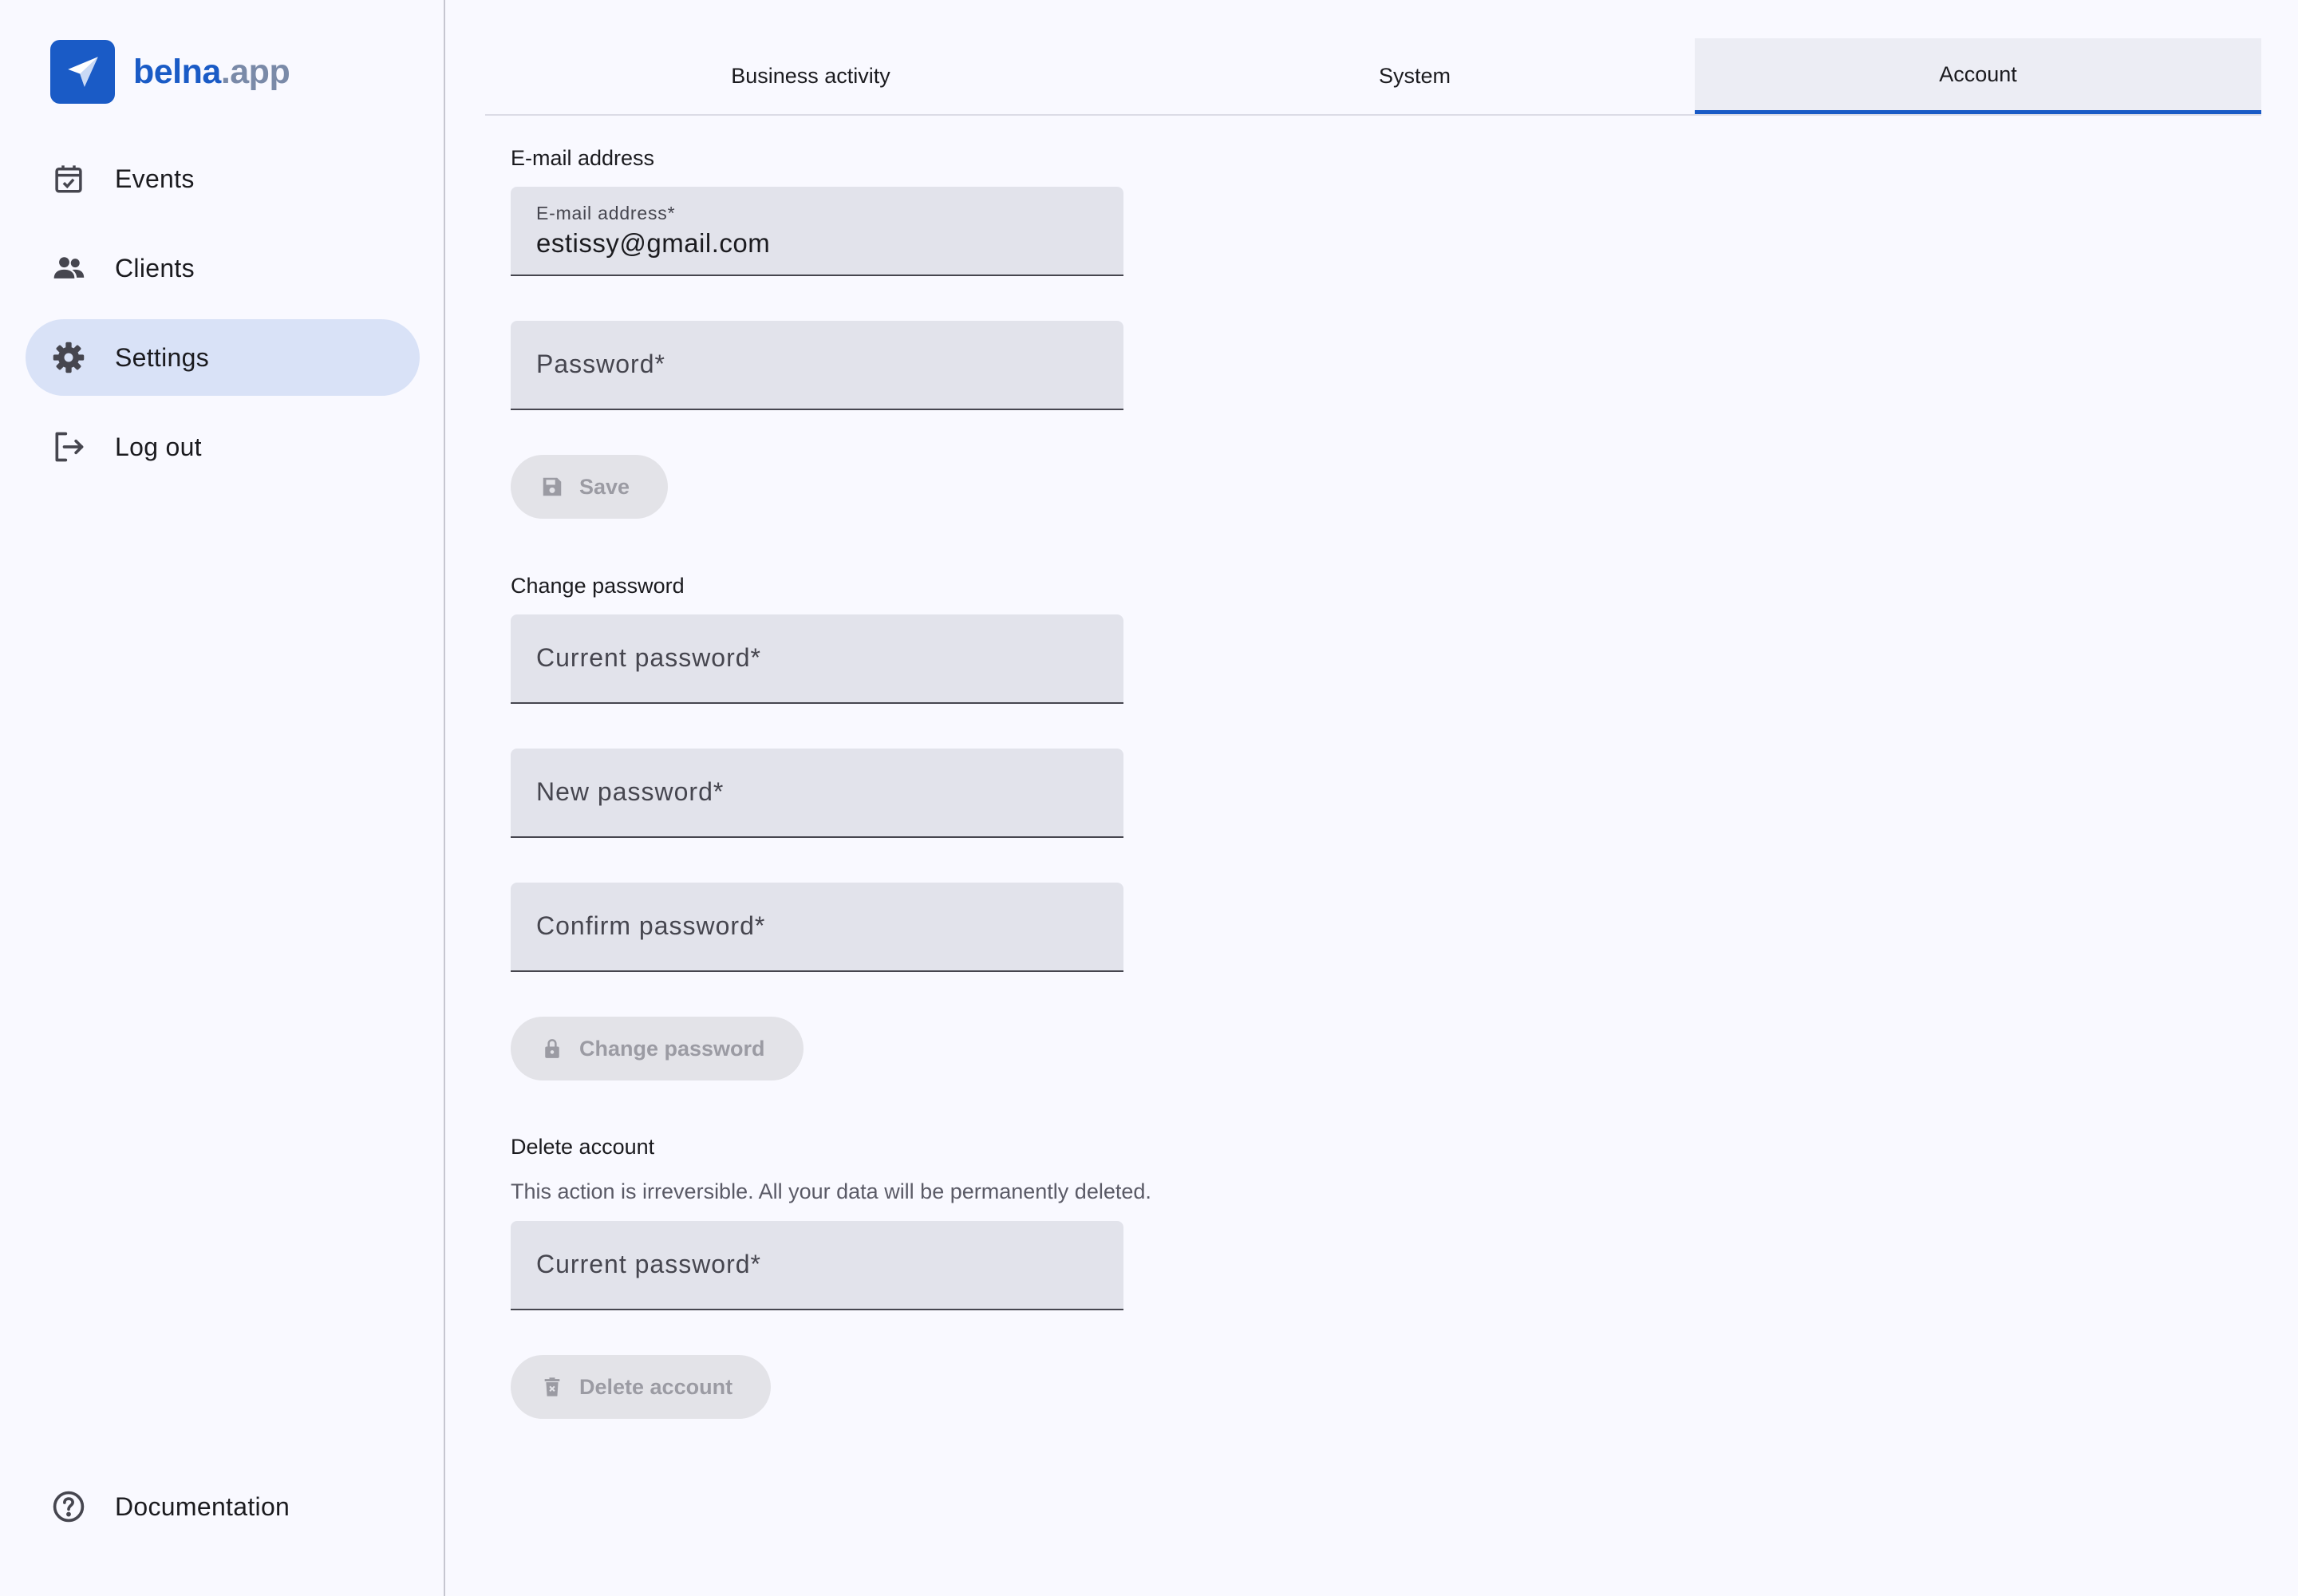 The image size is (2298, 1596). Describe the element at coordinates (656, 1386) in the screenshot. I see `delete-account-button-label: Delete account` at that location.